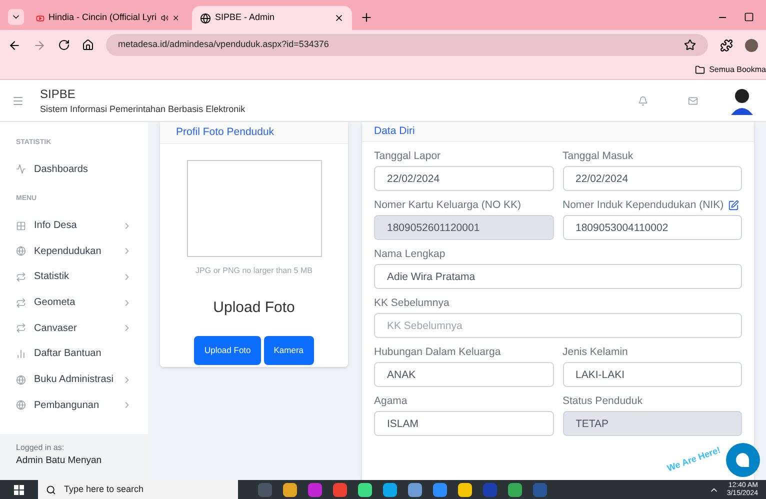  I want to click on card-title: Profil Foto Penduduk, so click(225, 132).